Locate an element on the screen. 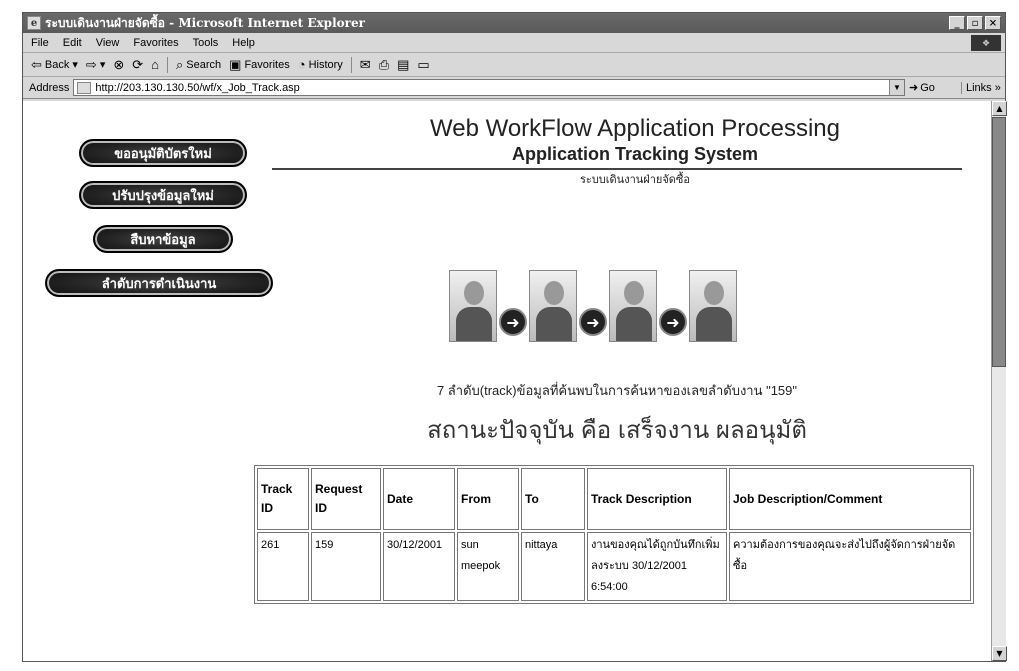  col-from: From is located at coordinates (488, 499).